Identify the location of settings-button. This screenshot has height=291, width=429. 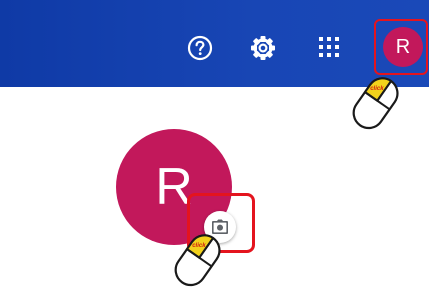
(263, 48).